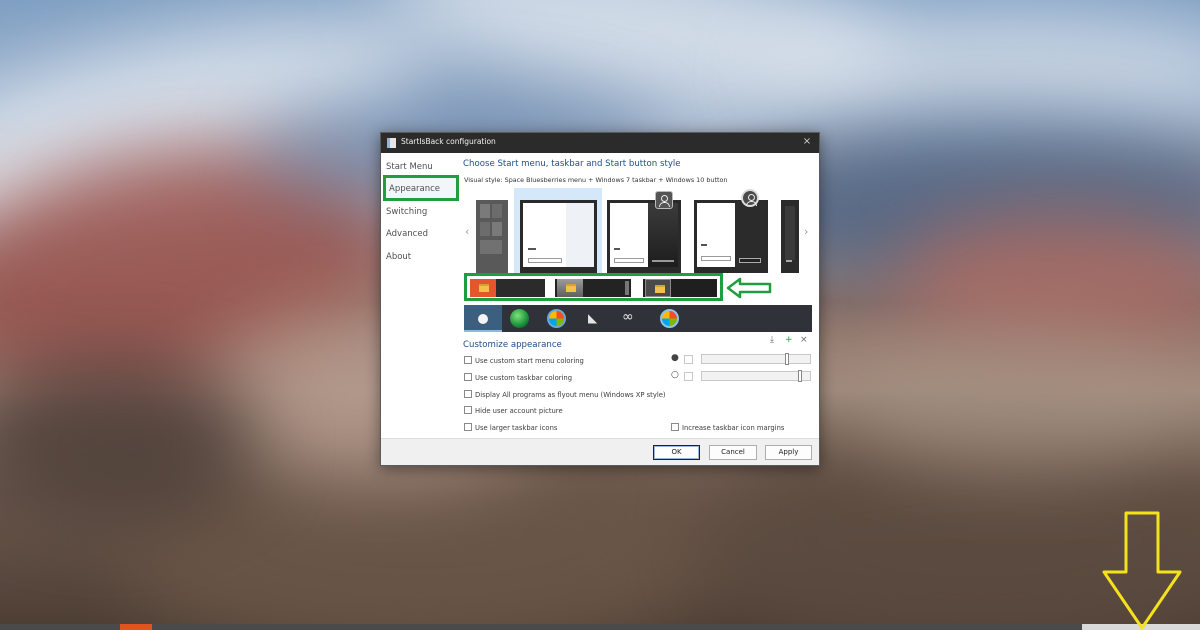 This screenshot has height=630, width=1200. Describe the element at coordinates (804, 340) in the screenshot. I see `remove-icon: ×` at that location.